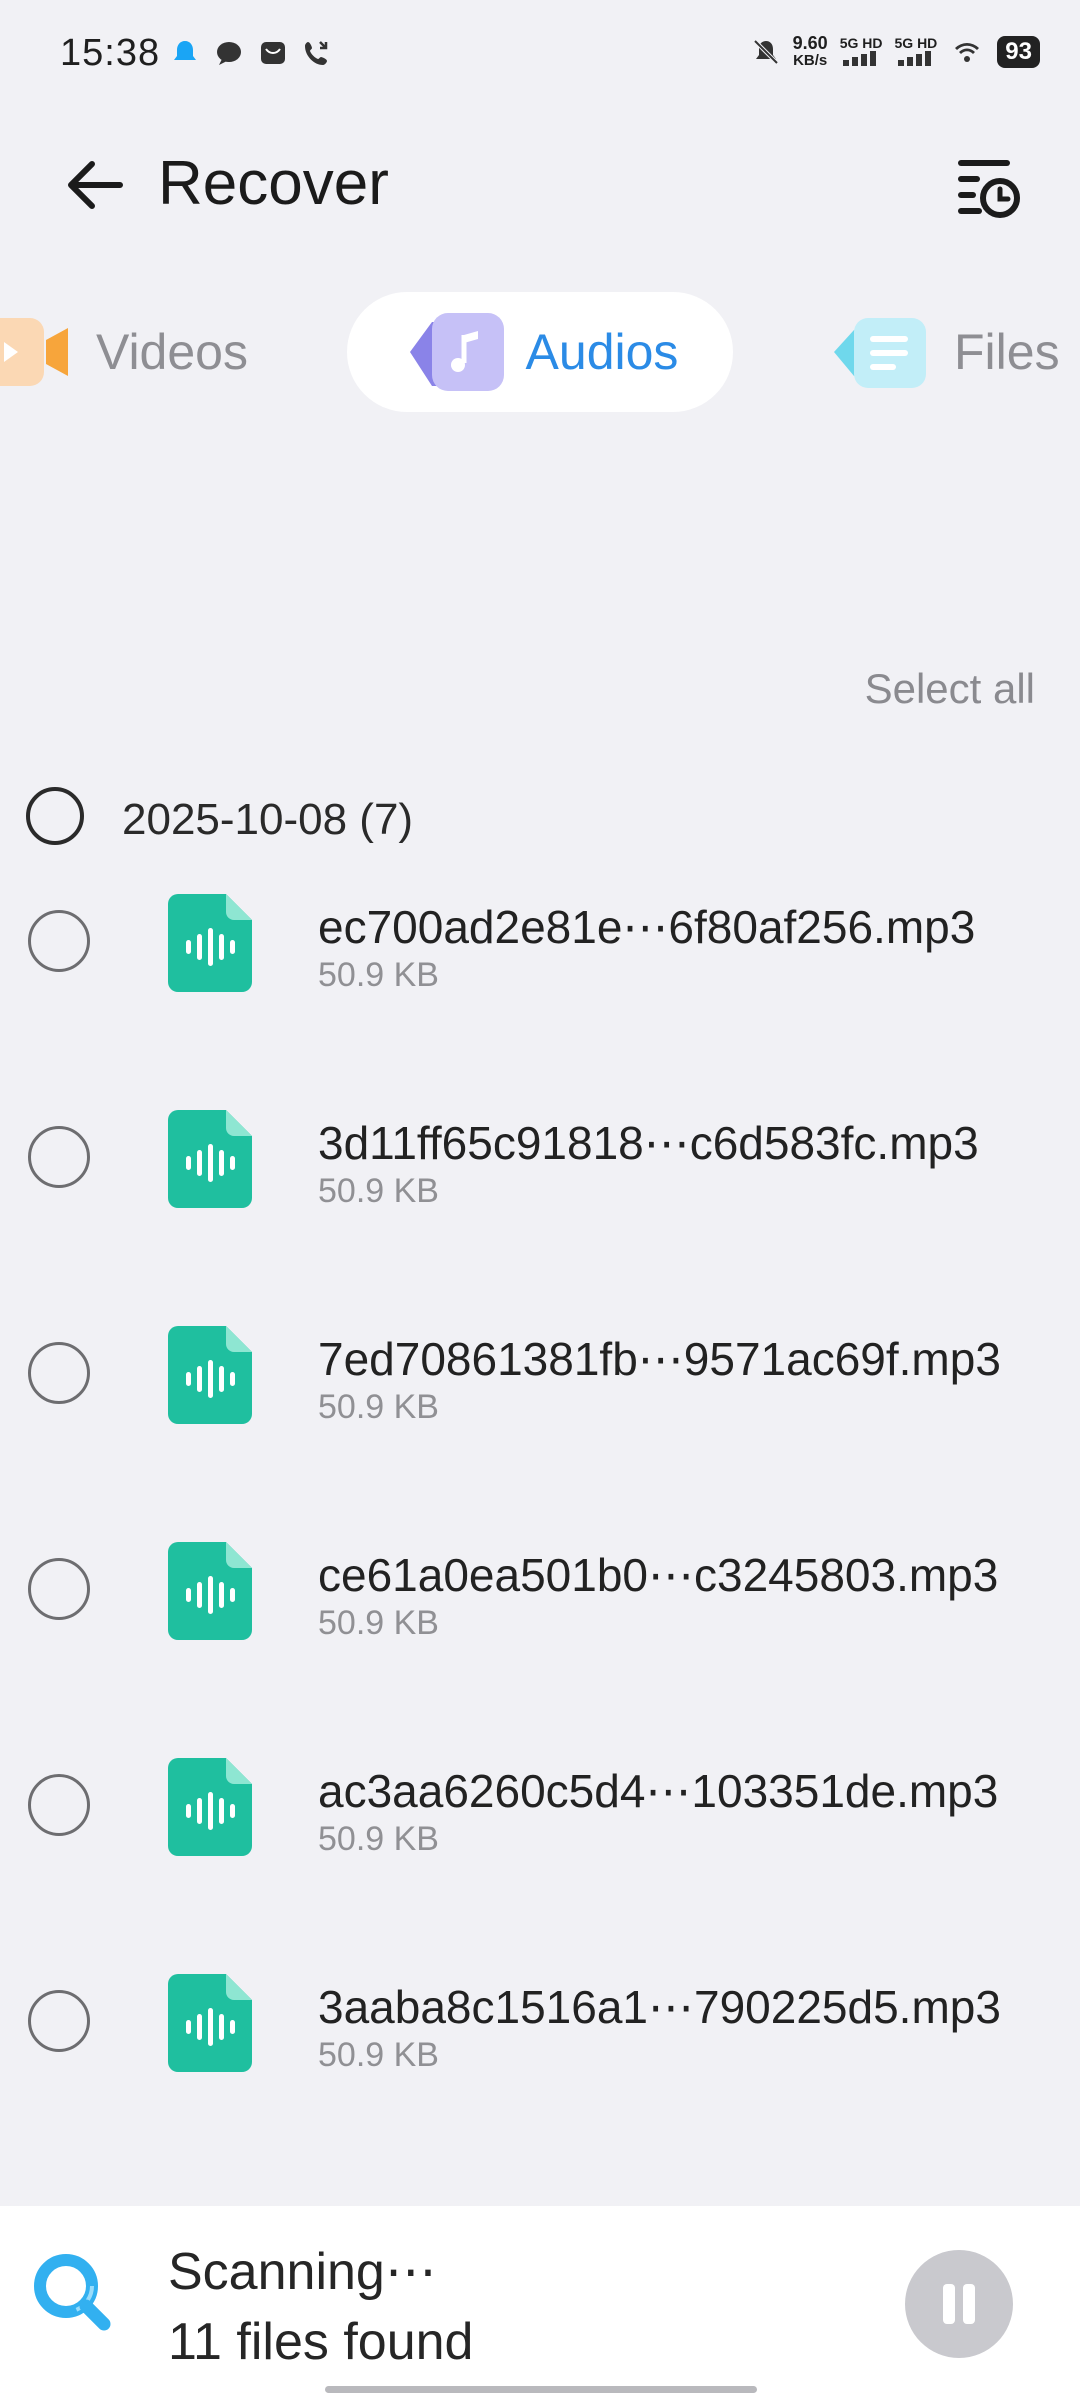 The width and height of the screenshot is (1080, 2400). What do you see at coordinates (950, 689) in the screenshot?
I see `select-all-button: Select all` at bounding box center [950, 689].